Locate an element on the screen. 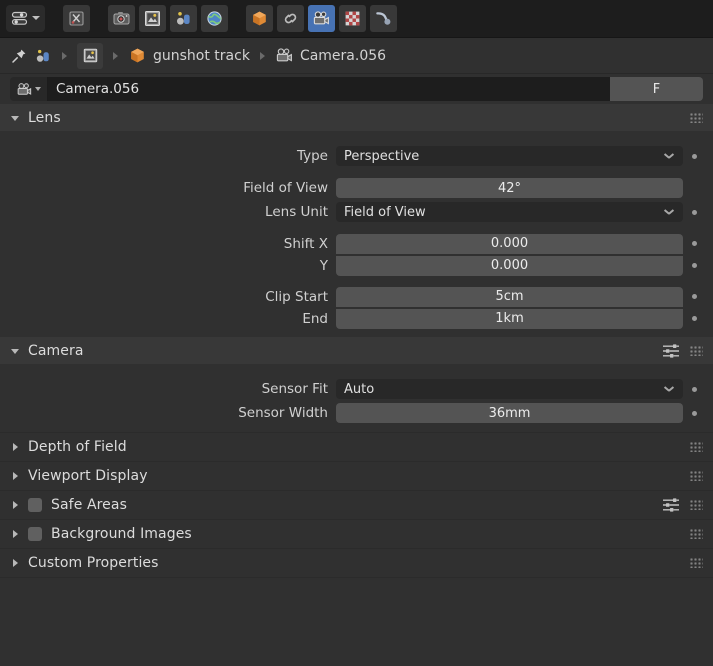 The image size is (713, 666). fake-user-button: F is located at coordinates (656, 89).